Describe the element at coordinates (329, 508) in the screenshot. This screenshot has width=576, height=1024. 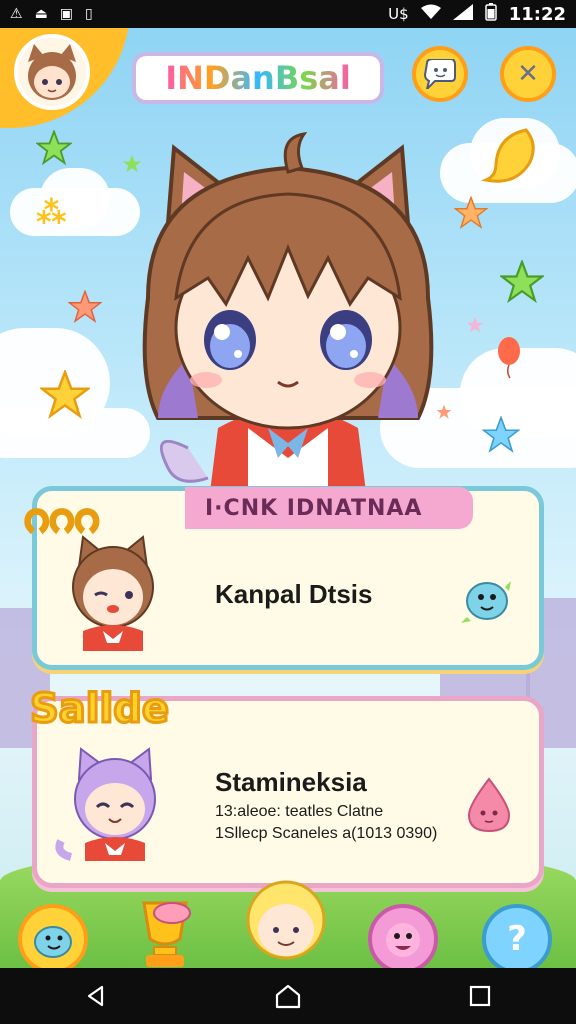
I see `card-ribbon: I·CNK IDNATNAA` at that location.